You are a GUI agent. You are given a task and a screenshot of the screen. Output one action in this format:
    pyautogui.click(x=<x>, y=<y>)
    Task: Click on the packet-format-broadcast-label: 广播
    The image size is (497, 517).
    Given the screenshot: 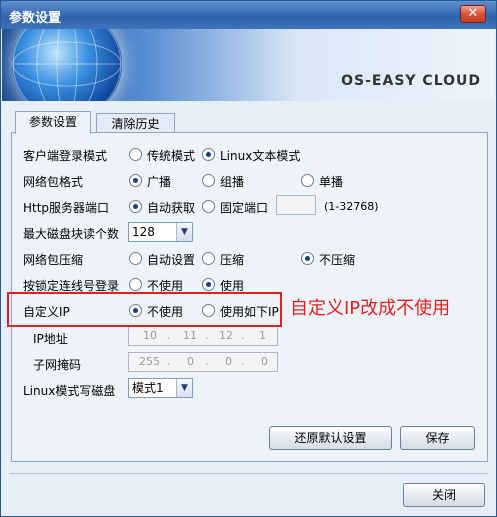 What is the action you would take?
    pyautogui.click(x=159, y=182)
    